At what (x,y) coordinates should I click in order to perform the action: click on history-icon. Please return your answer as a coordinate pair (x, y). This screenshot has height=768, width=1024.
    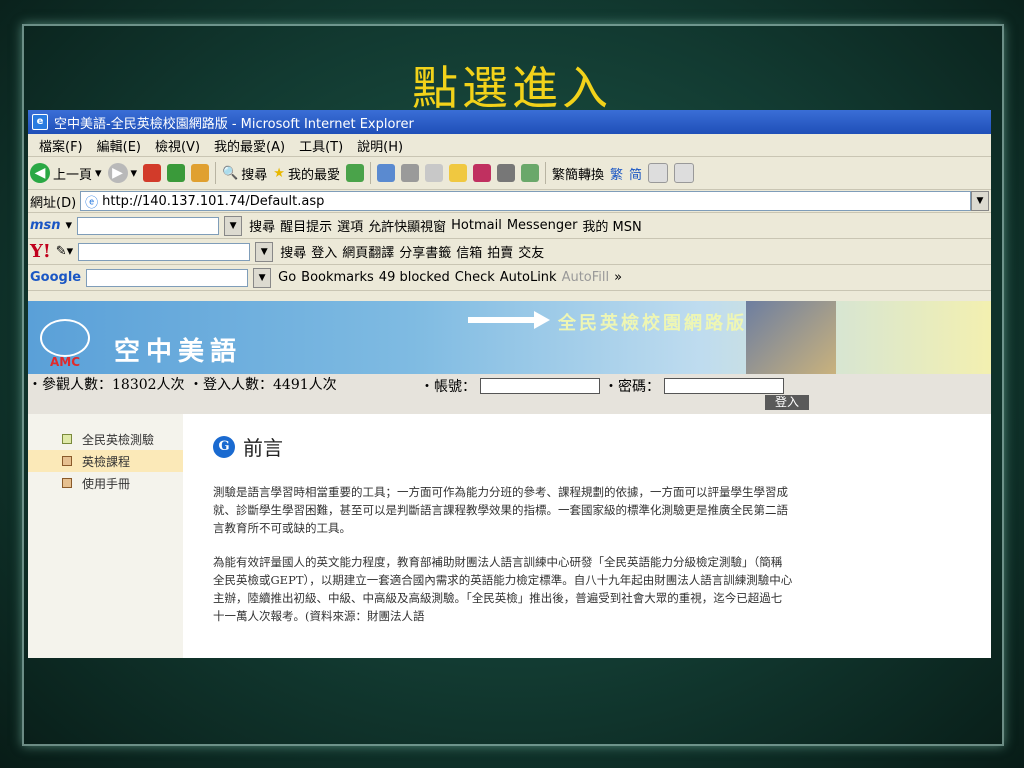
    Looking at the image, I should click on (354, 173).